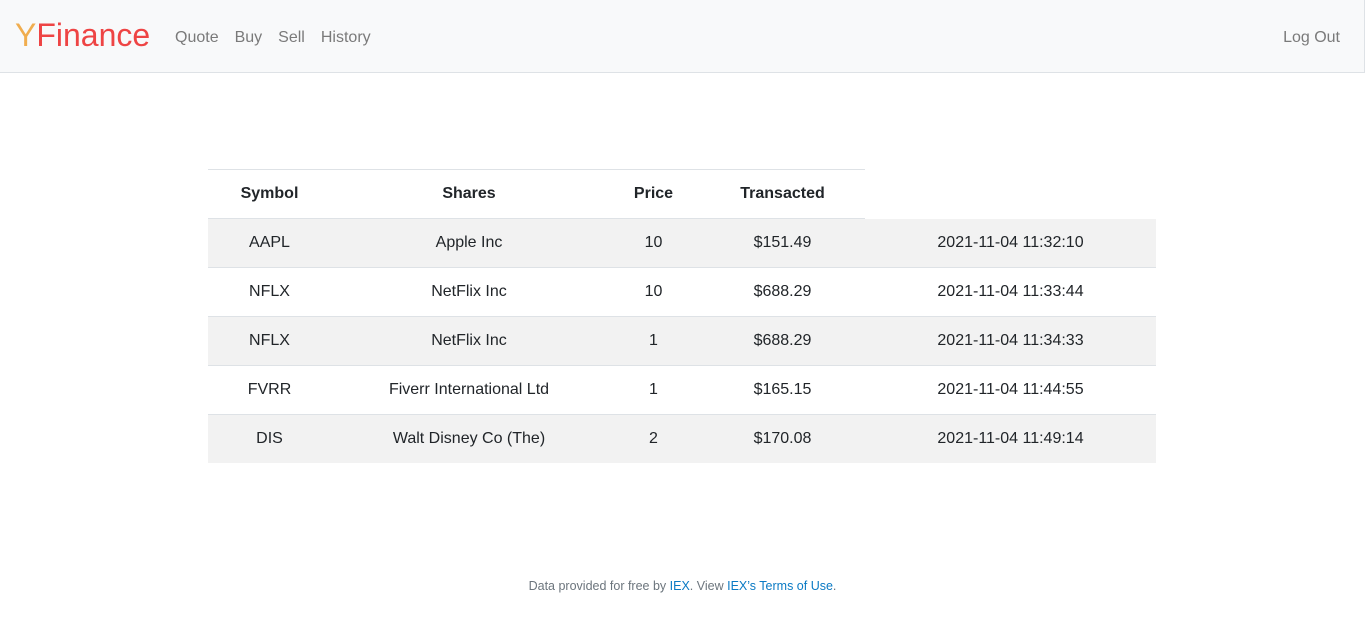  What do you see at coordinates (1010, 291) in the screenshot?
I see `cell-transacted: 2021-11-04 11:33:44` at bounding box center [1010, 291].